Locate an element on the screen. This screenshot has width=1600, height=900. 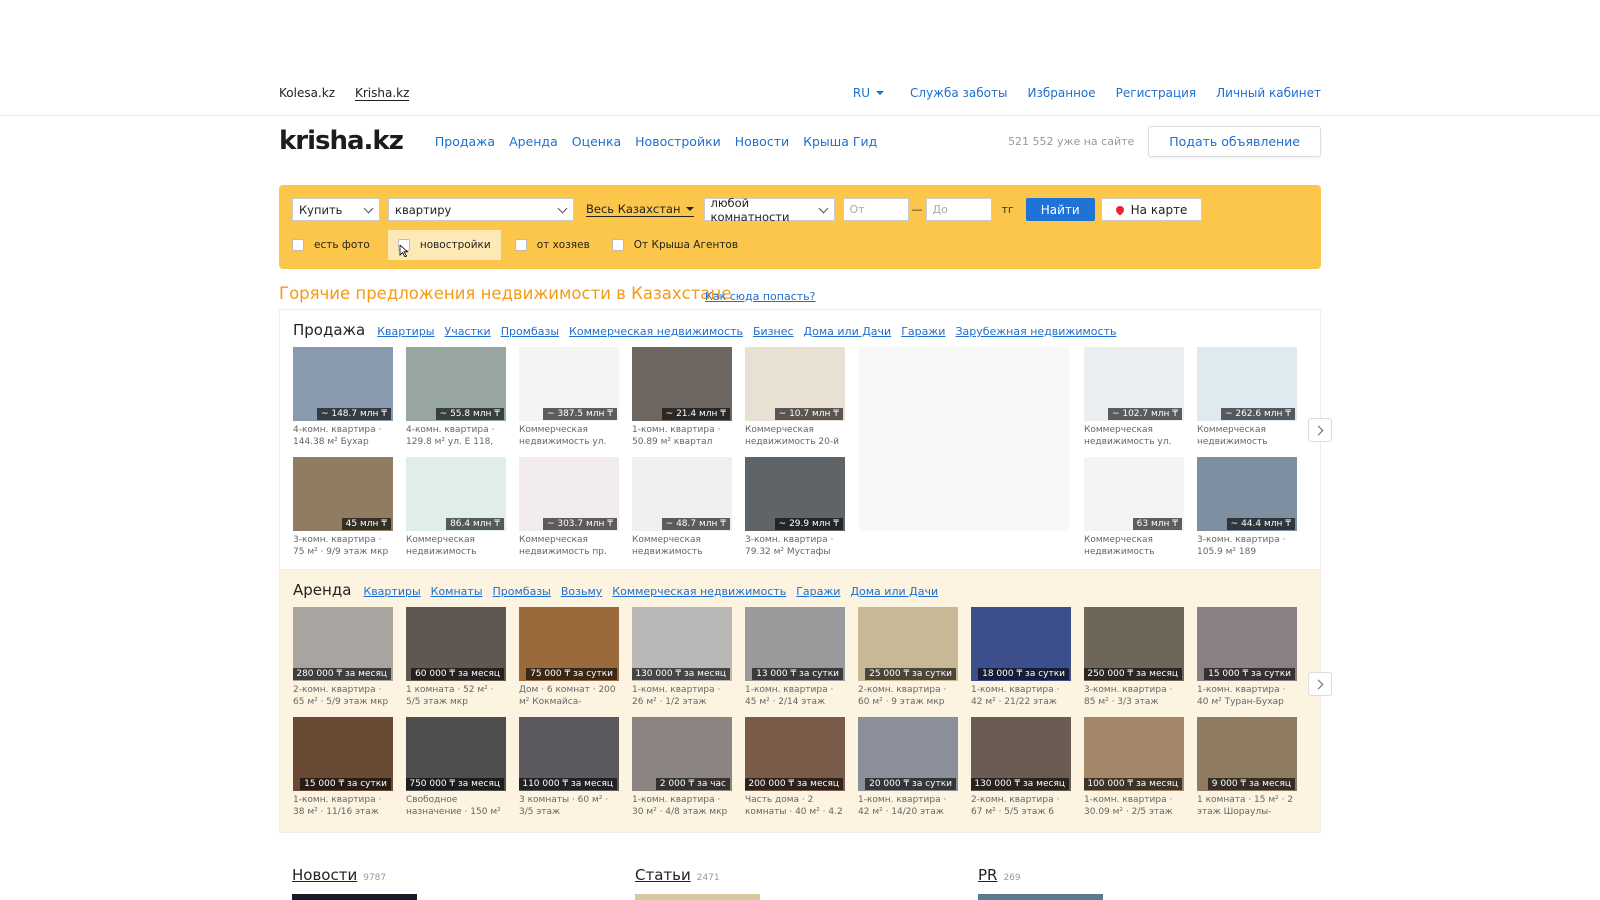
listing-description: Коммерческая недвижимость пр. is located at coordinates (569, 546).